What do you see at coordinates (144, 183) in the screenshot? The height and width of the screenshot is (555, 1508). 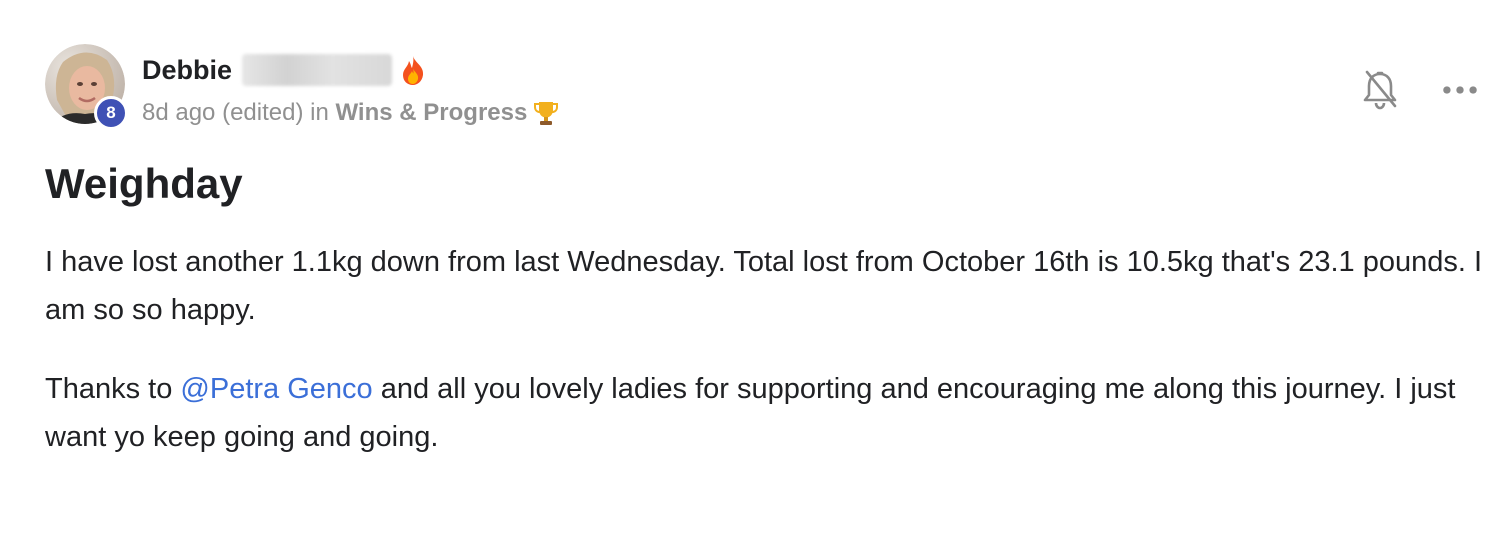 I see `post-title: Weighday` at bounding box center [144, 183].